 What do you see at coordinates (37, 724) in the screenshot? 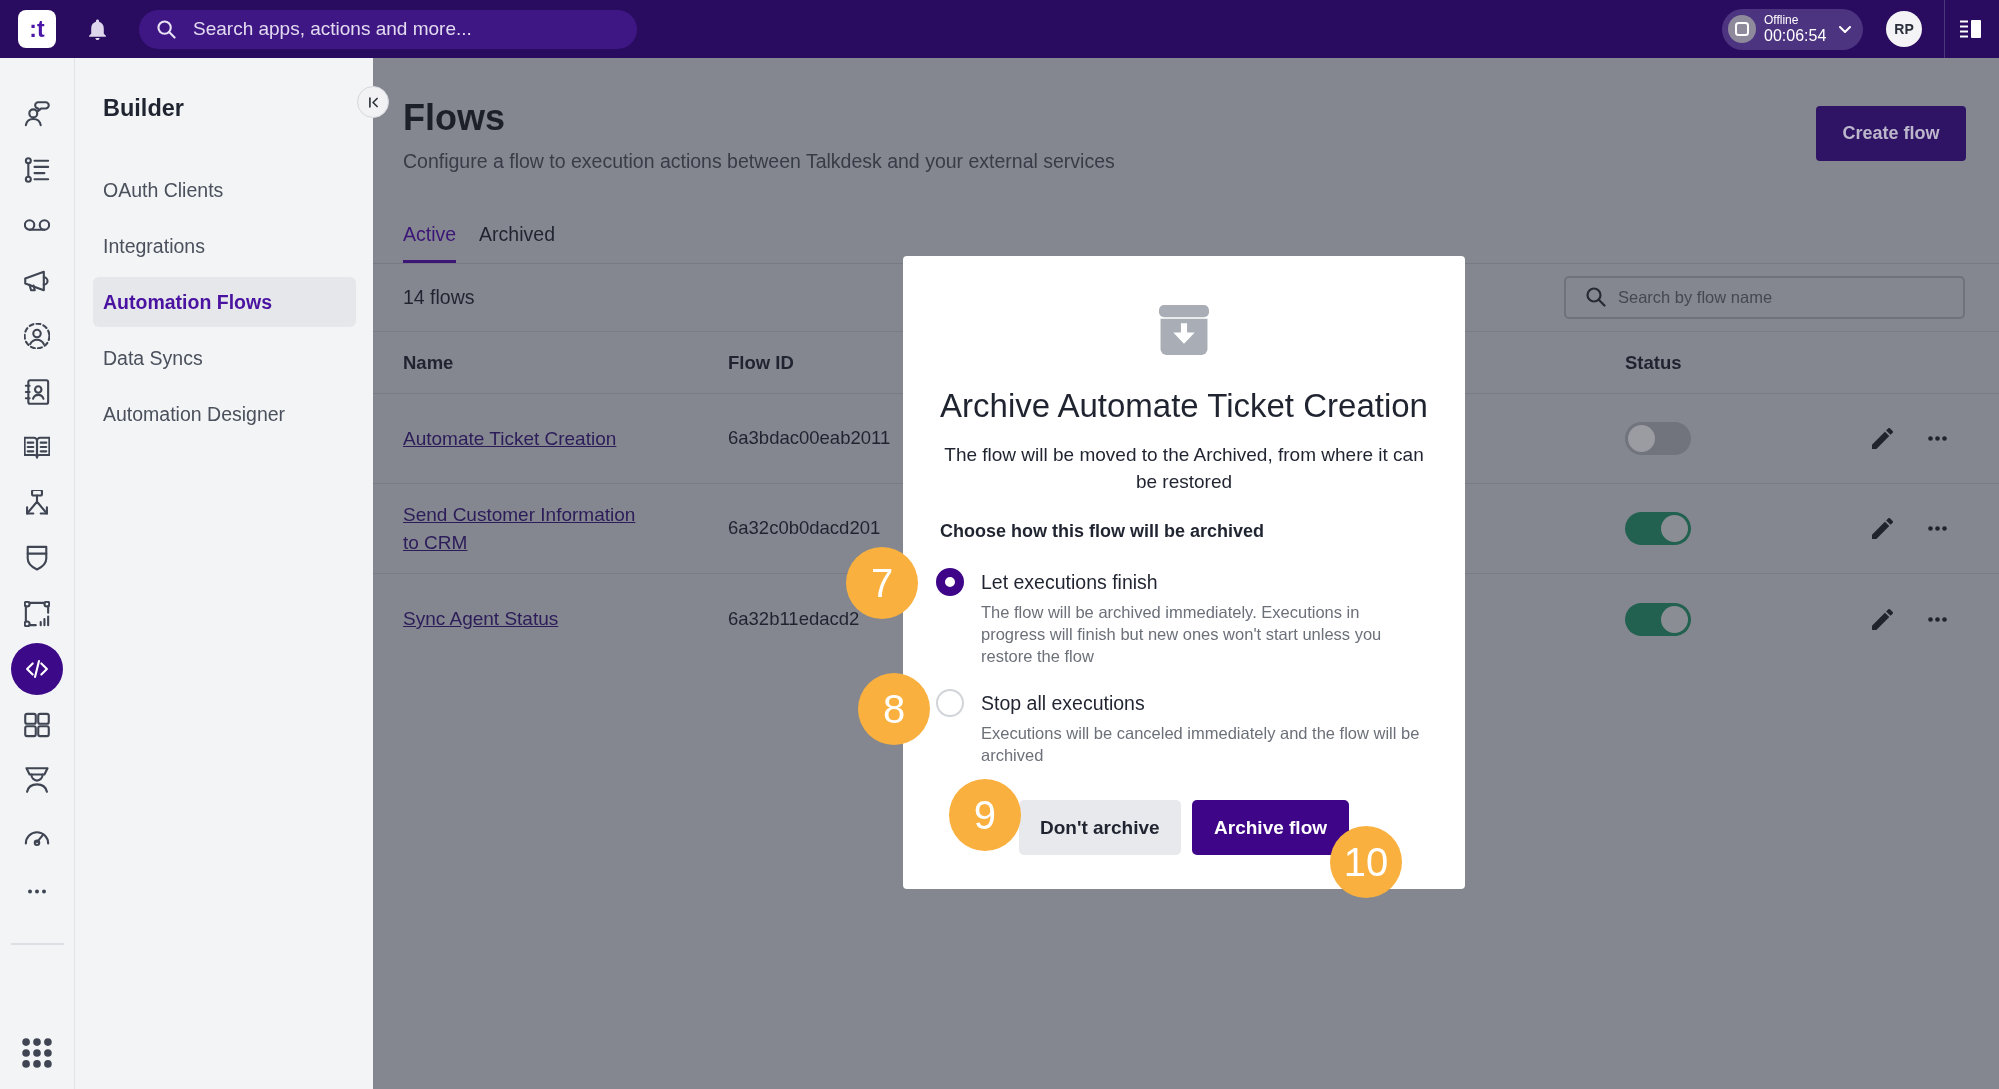
I see `grid-icon` at bounding box center [37, 724].